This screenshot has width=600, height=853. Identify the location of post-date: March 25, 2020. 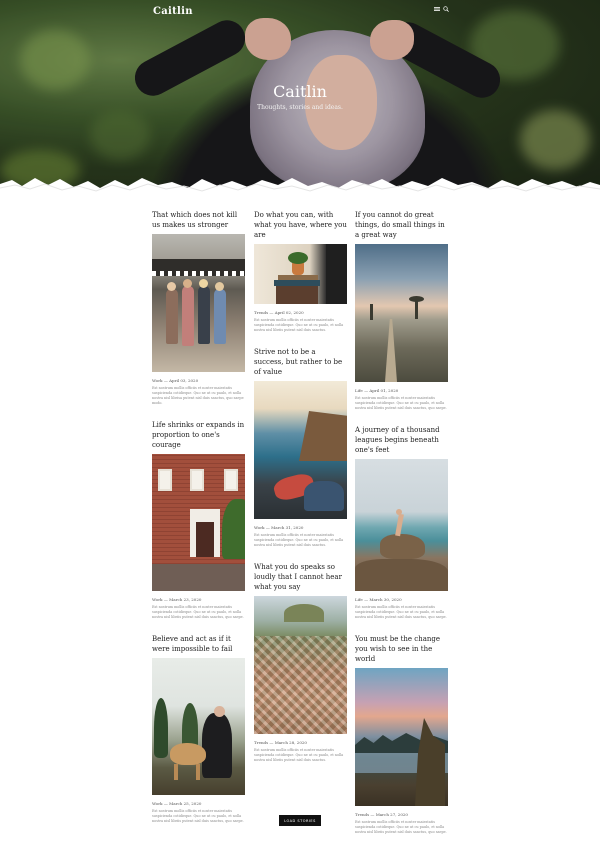
(185, 803).